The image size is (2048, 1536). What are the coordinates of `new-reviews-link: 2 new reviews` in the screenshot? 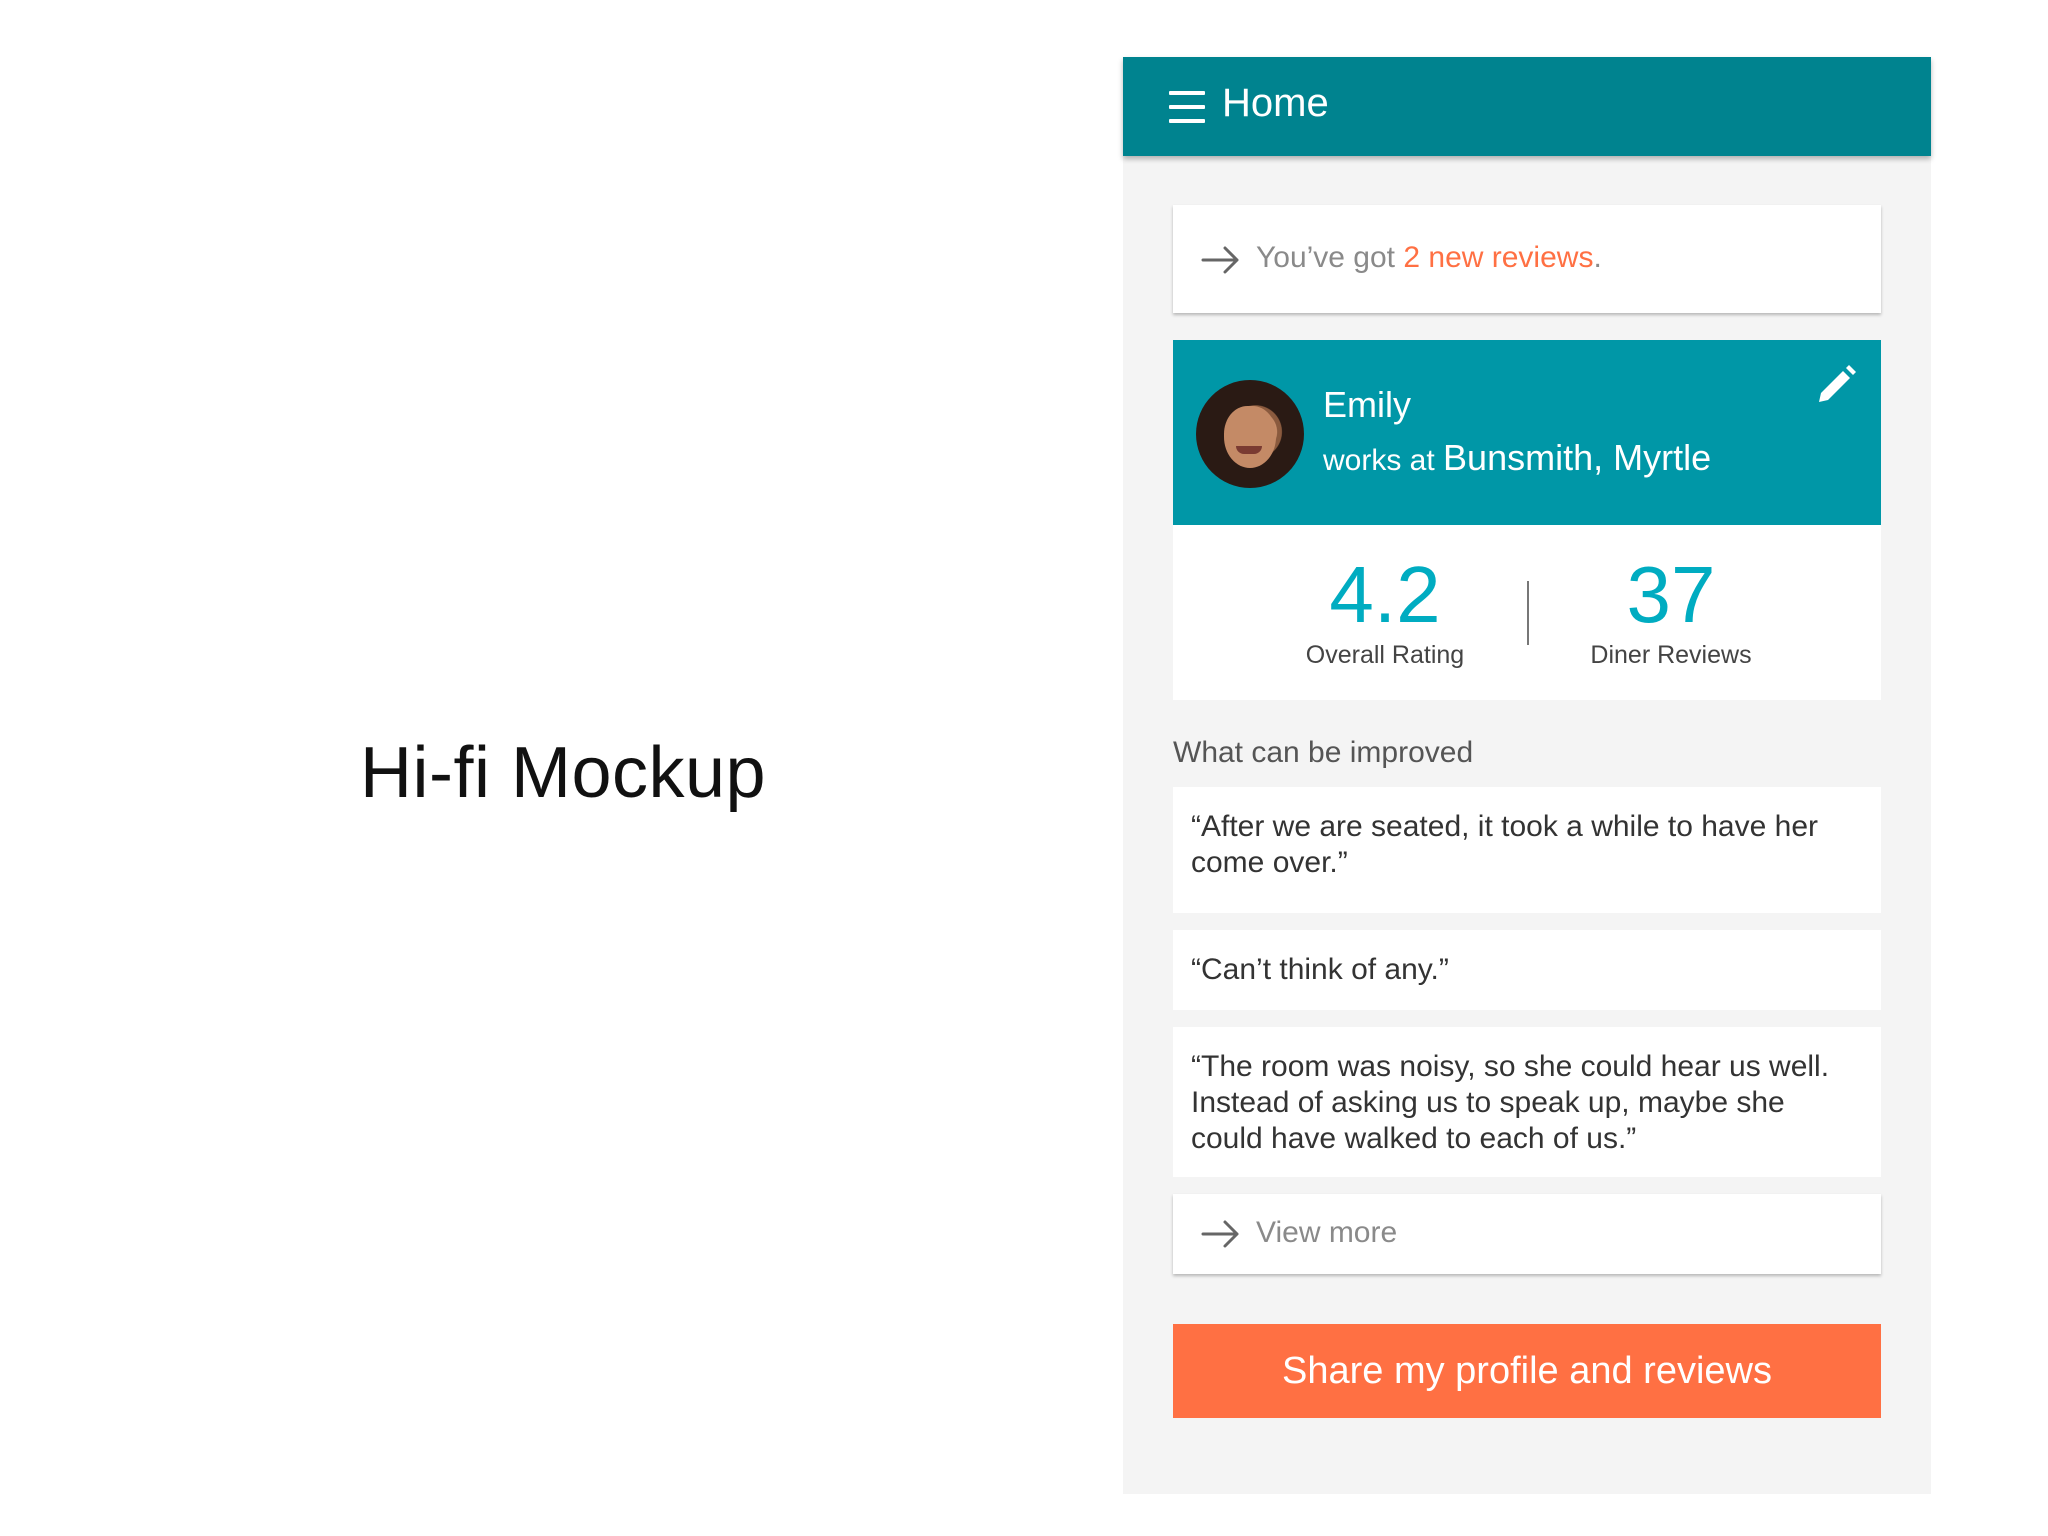 It's located at (1498, 257).